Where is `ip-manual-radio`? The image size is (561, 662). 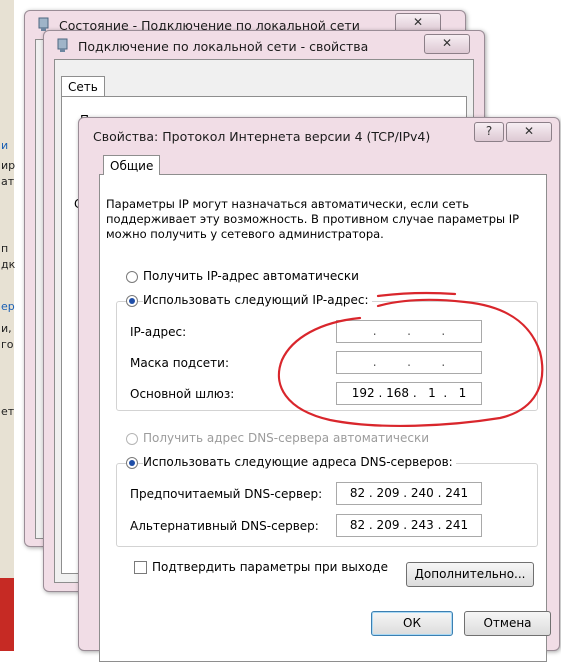 ip-manual-radio is located at coordinates (132, 301).